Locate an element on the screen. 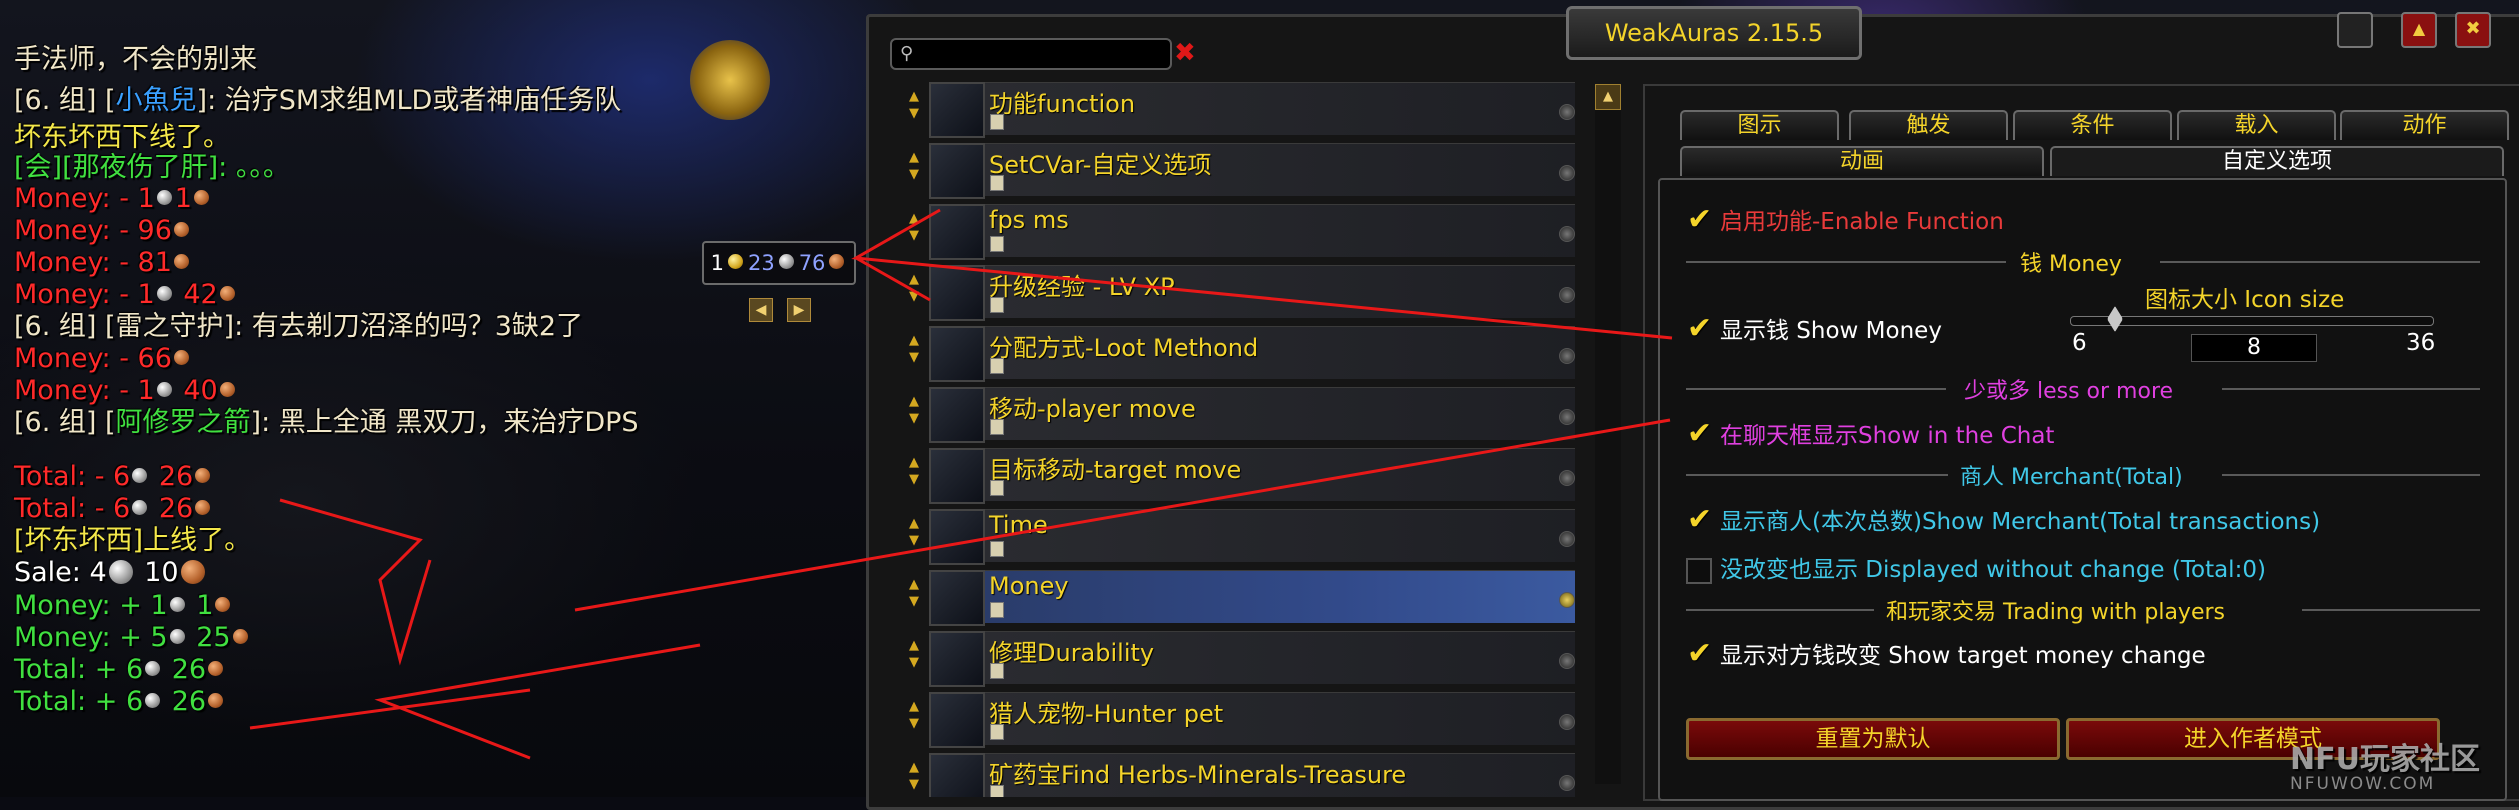  aura-name: 猎人宠物-Hunter pet is located at coordinates (1106, 714).